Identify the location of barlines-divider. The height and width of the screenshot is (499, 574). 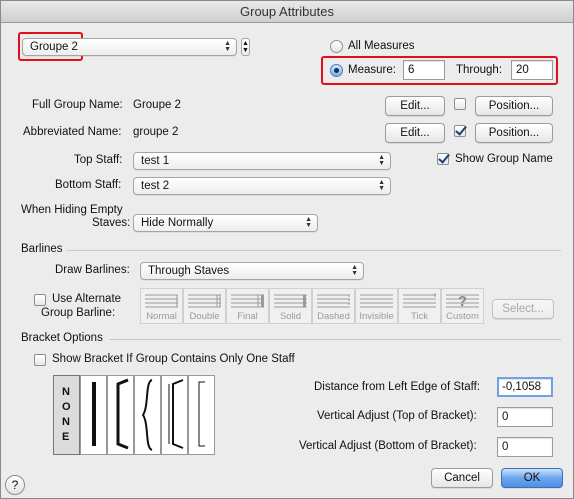
(314, 250).